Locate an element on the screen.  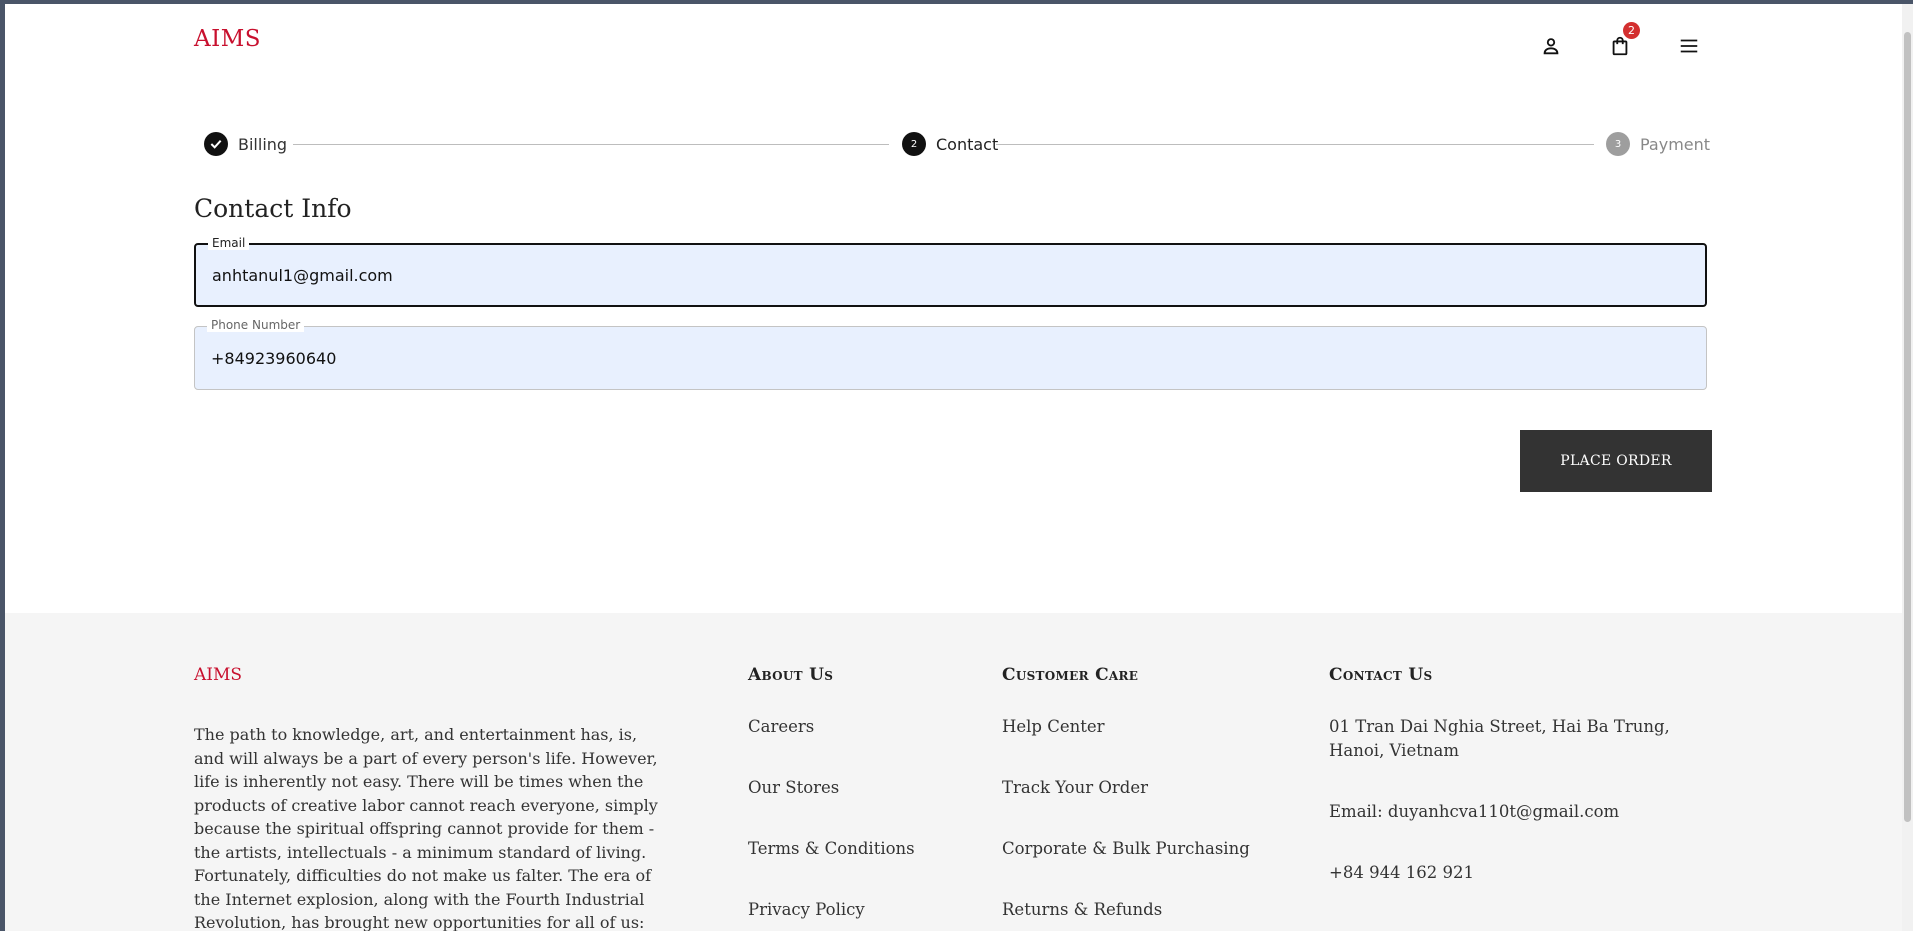
footer-logo: AIMS is located at coordinates (218, 675).